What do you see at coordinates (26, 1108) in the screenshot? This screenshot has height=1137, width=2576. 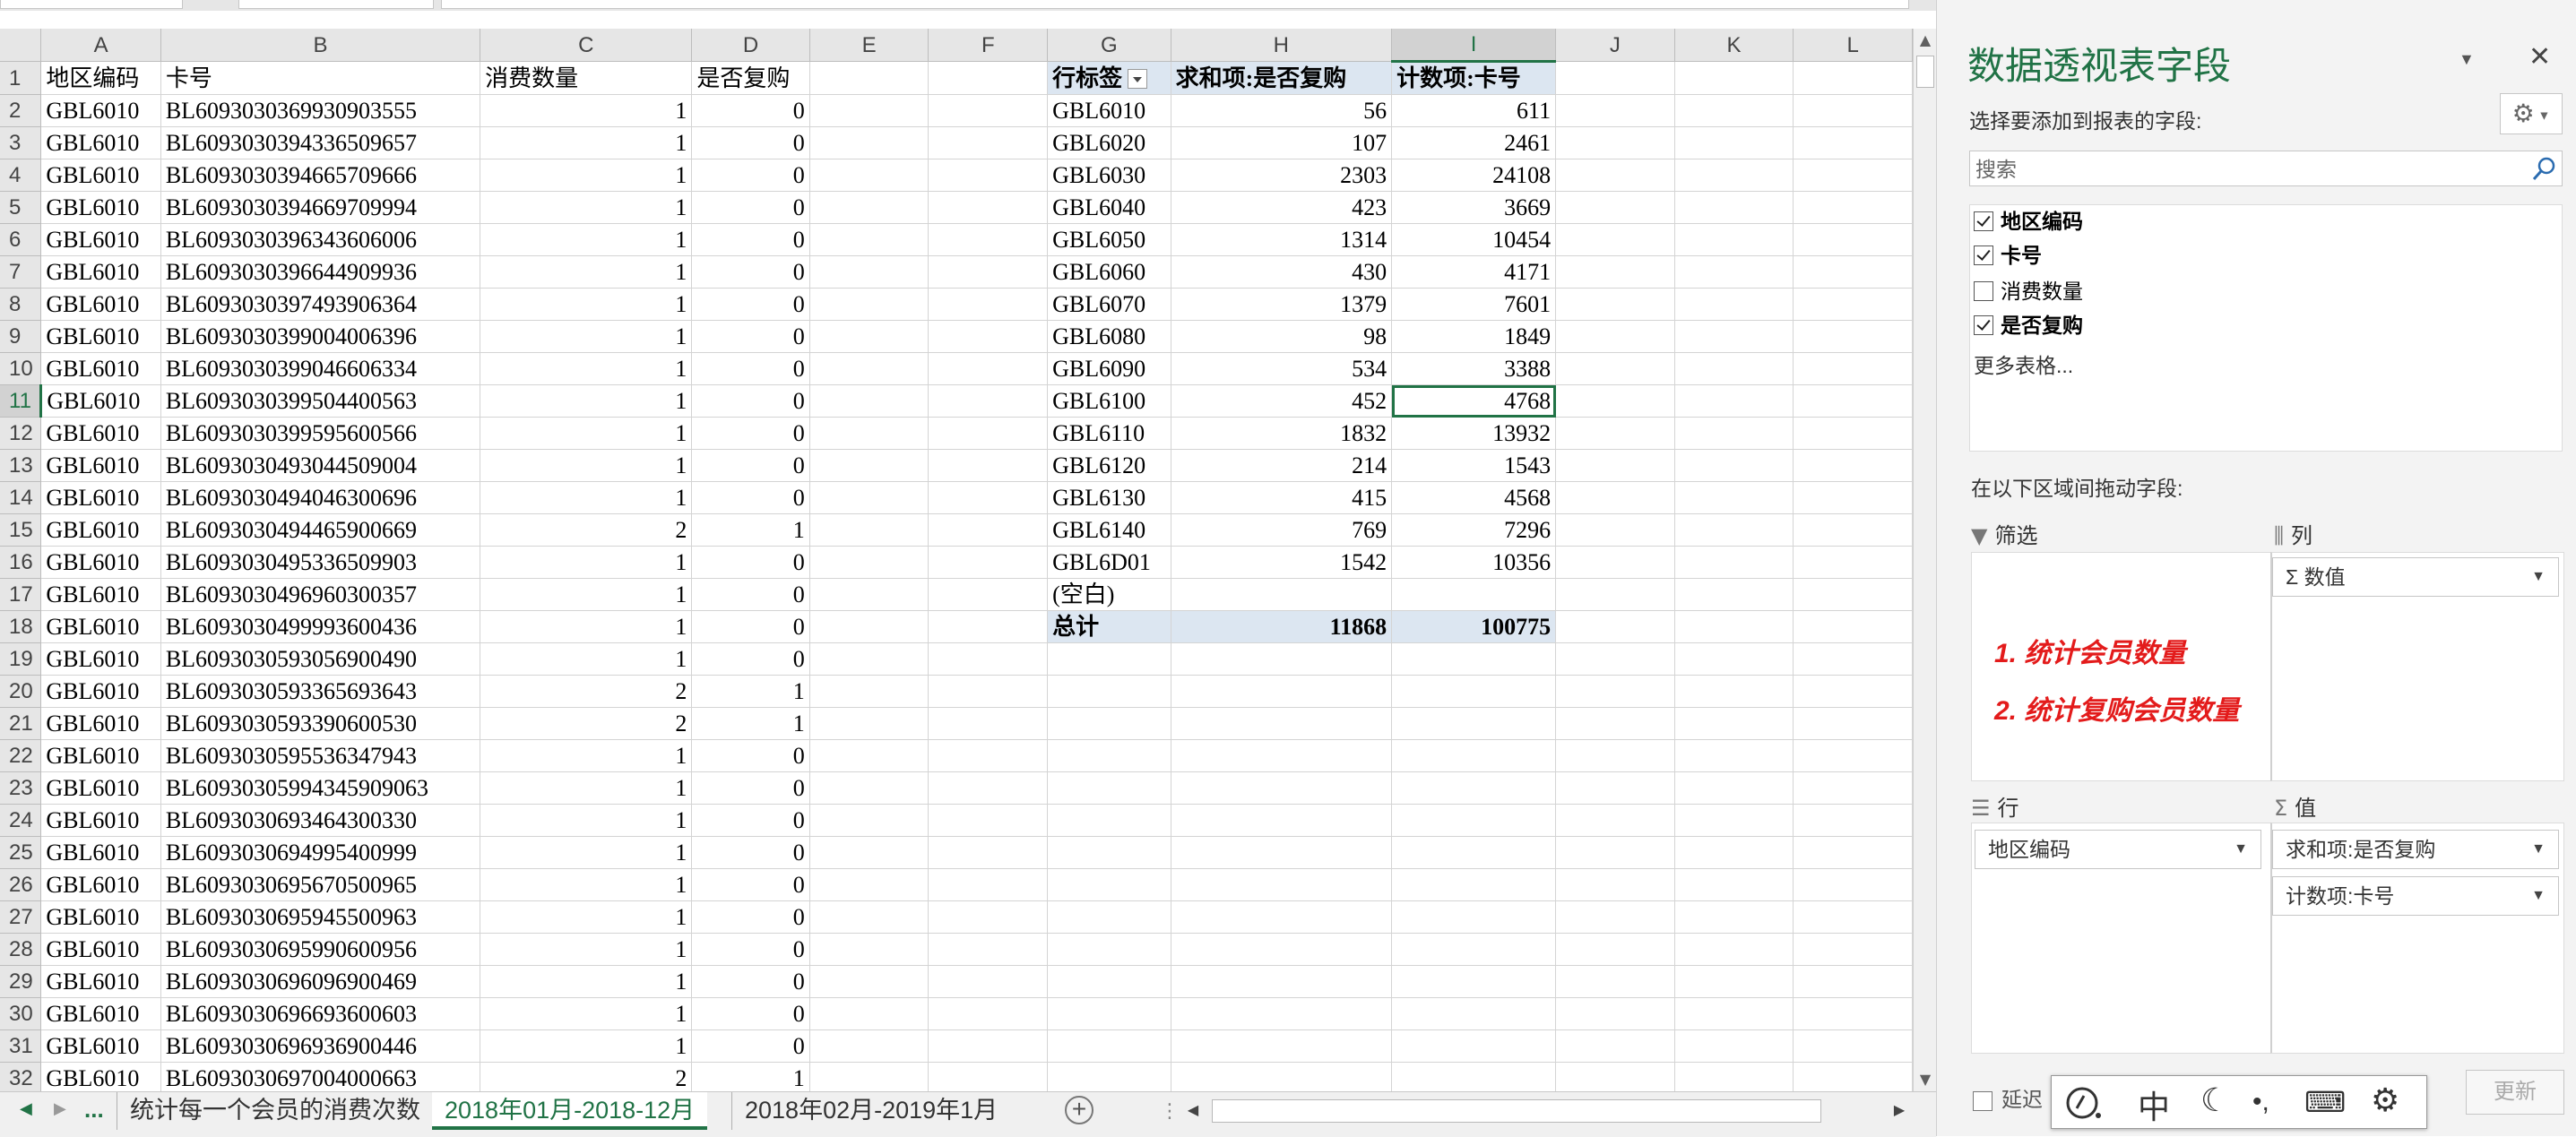 I see `tab-prev-icon: ◀` at bounding box center [26, 1108].